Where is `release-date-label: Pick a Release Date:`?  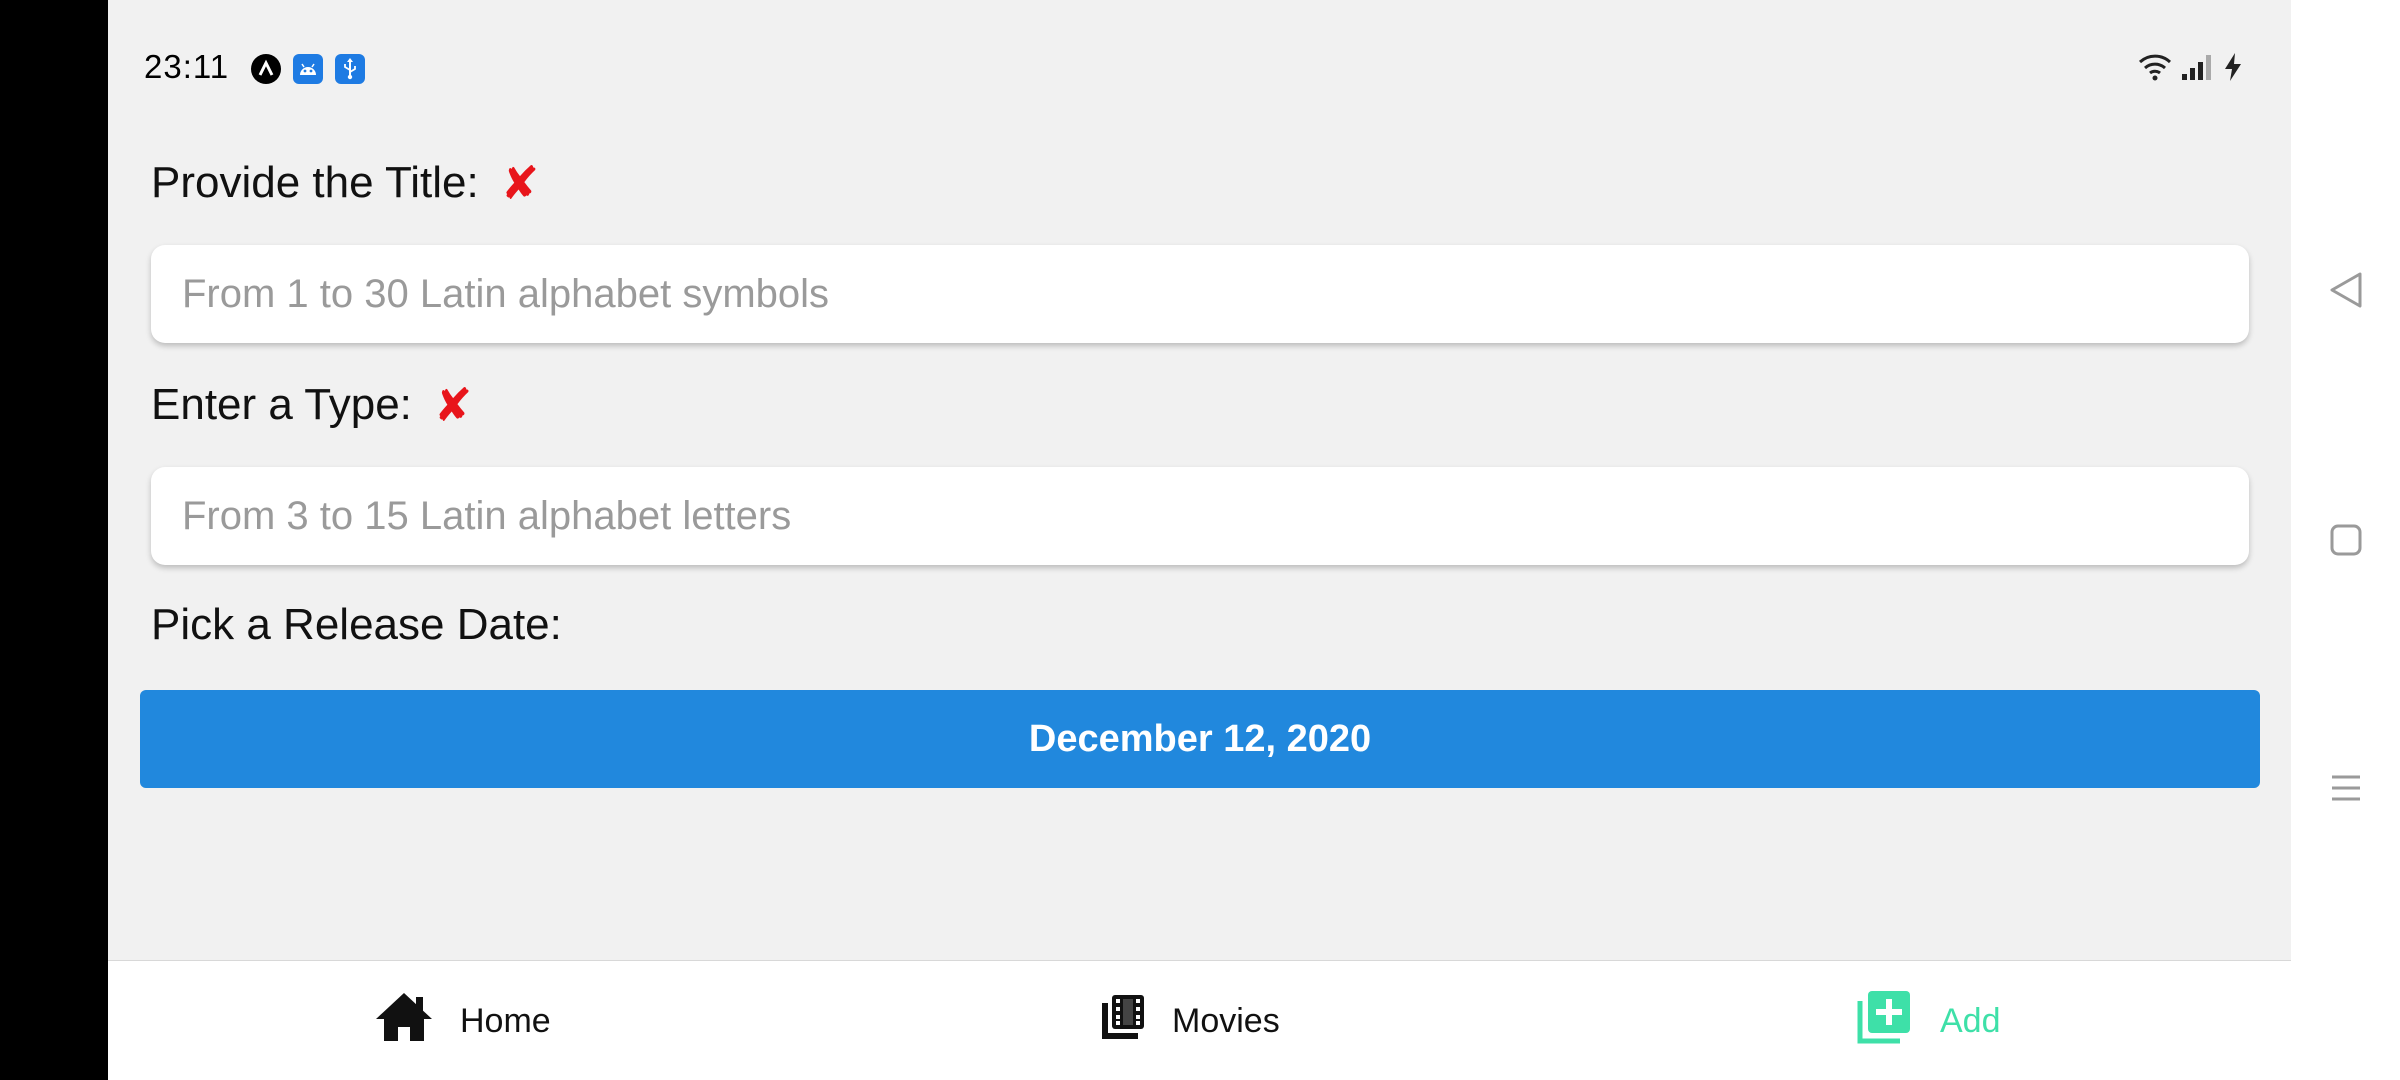
release-date-label: Pick a Release Date: is located at coordinates (356, 624).